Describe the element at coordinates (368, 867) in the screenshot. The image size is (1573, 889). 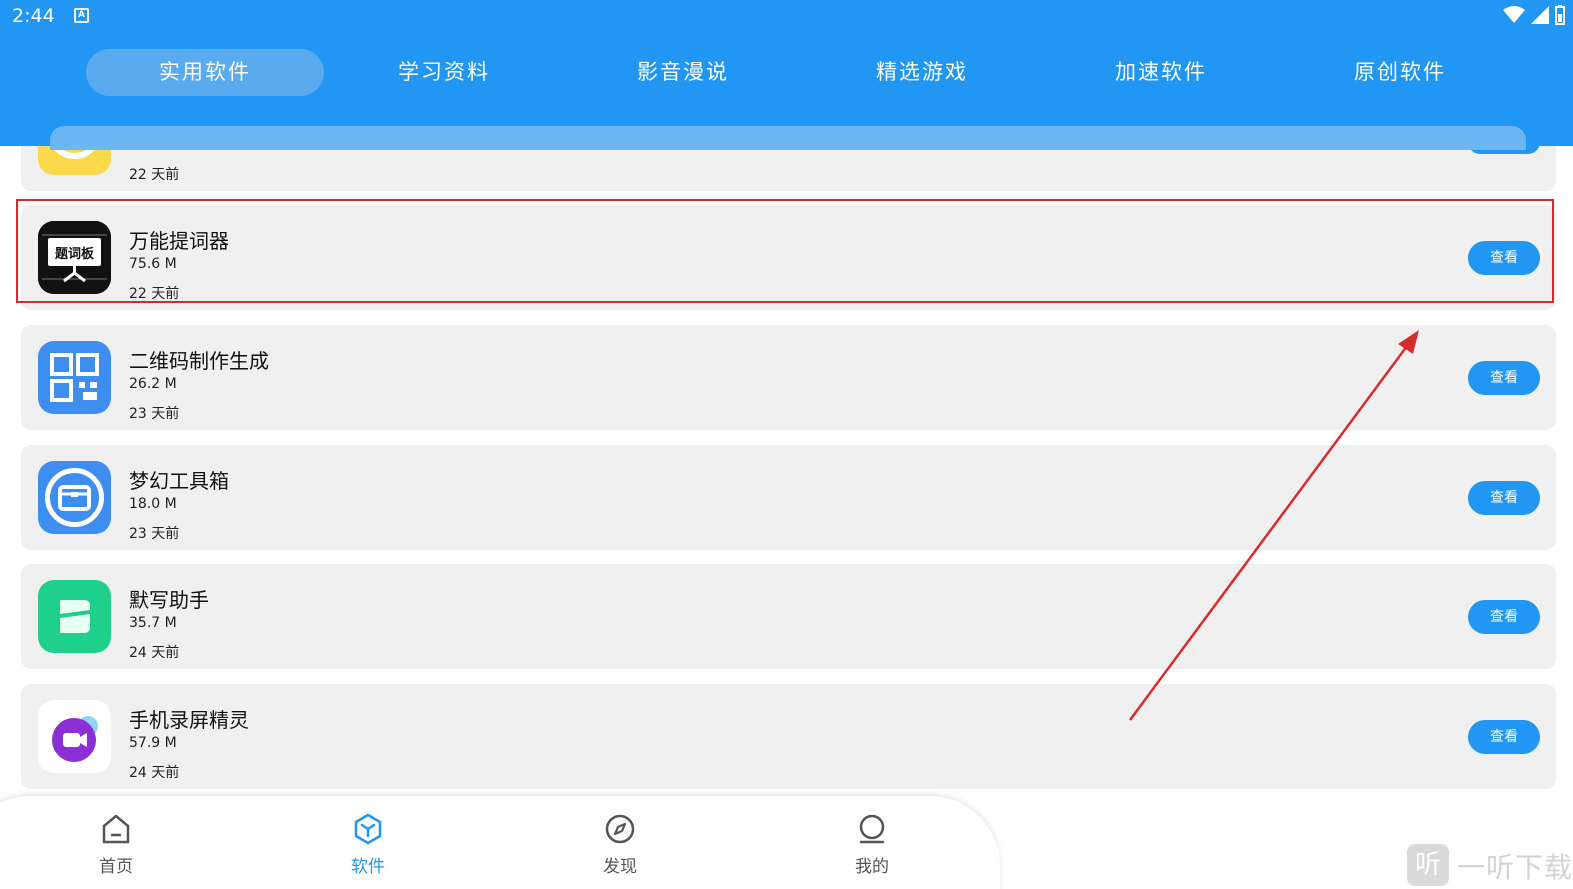
I see `nav-software-label: 软件` at that location.